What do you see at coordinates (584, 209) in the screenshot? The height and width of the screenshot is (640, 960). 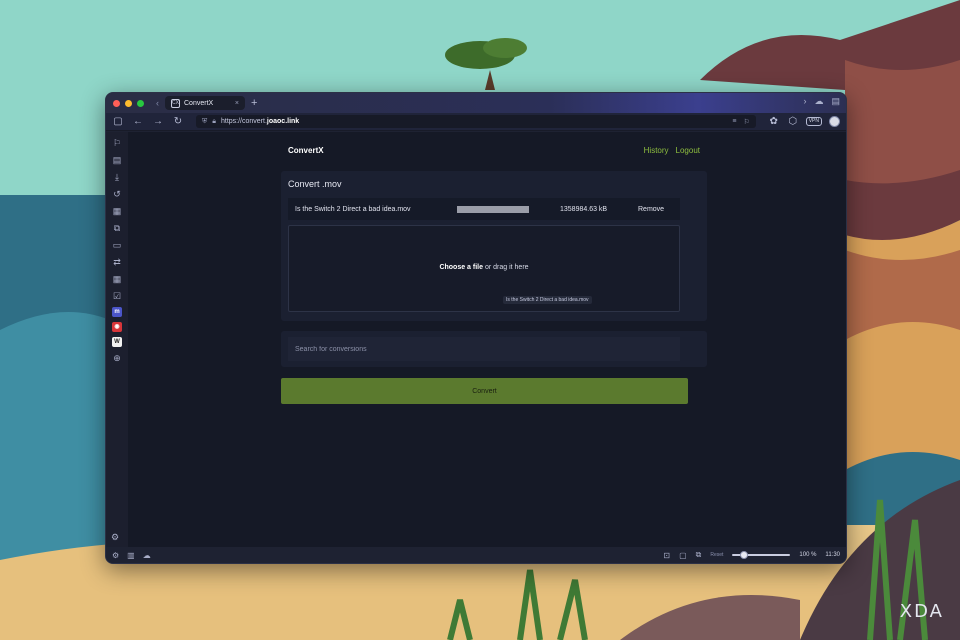 I see `file-size: 1358984.63 kB` at bounding box center [584, 209].